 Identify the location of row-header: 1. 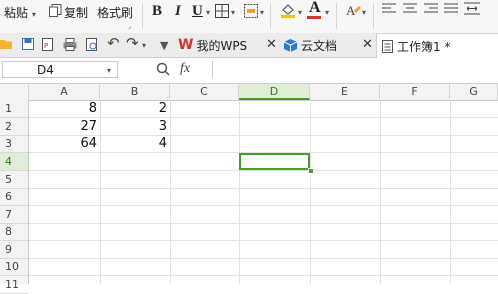
(14, 109).